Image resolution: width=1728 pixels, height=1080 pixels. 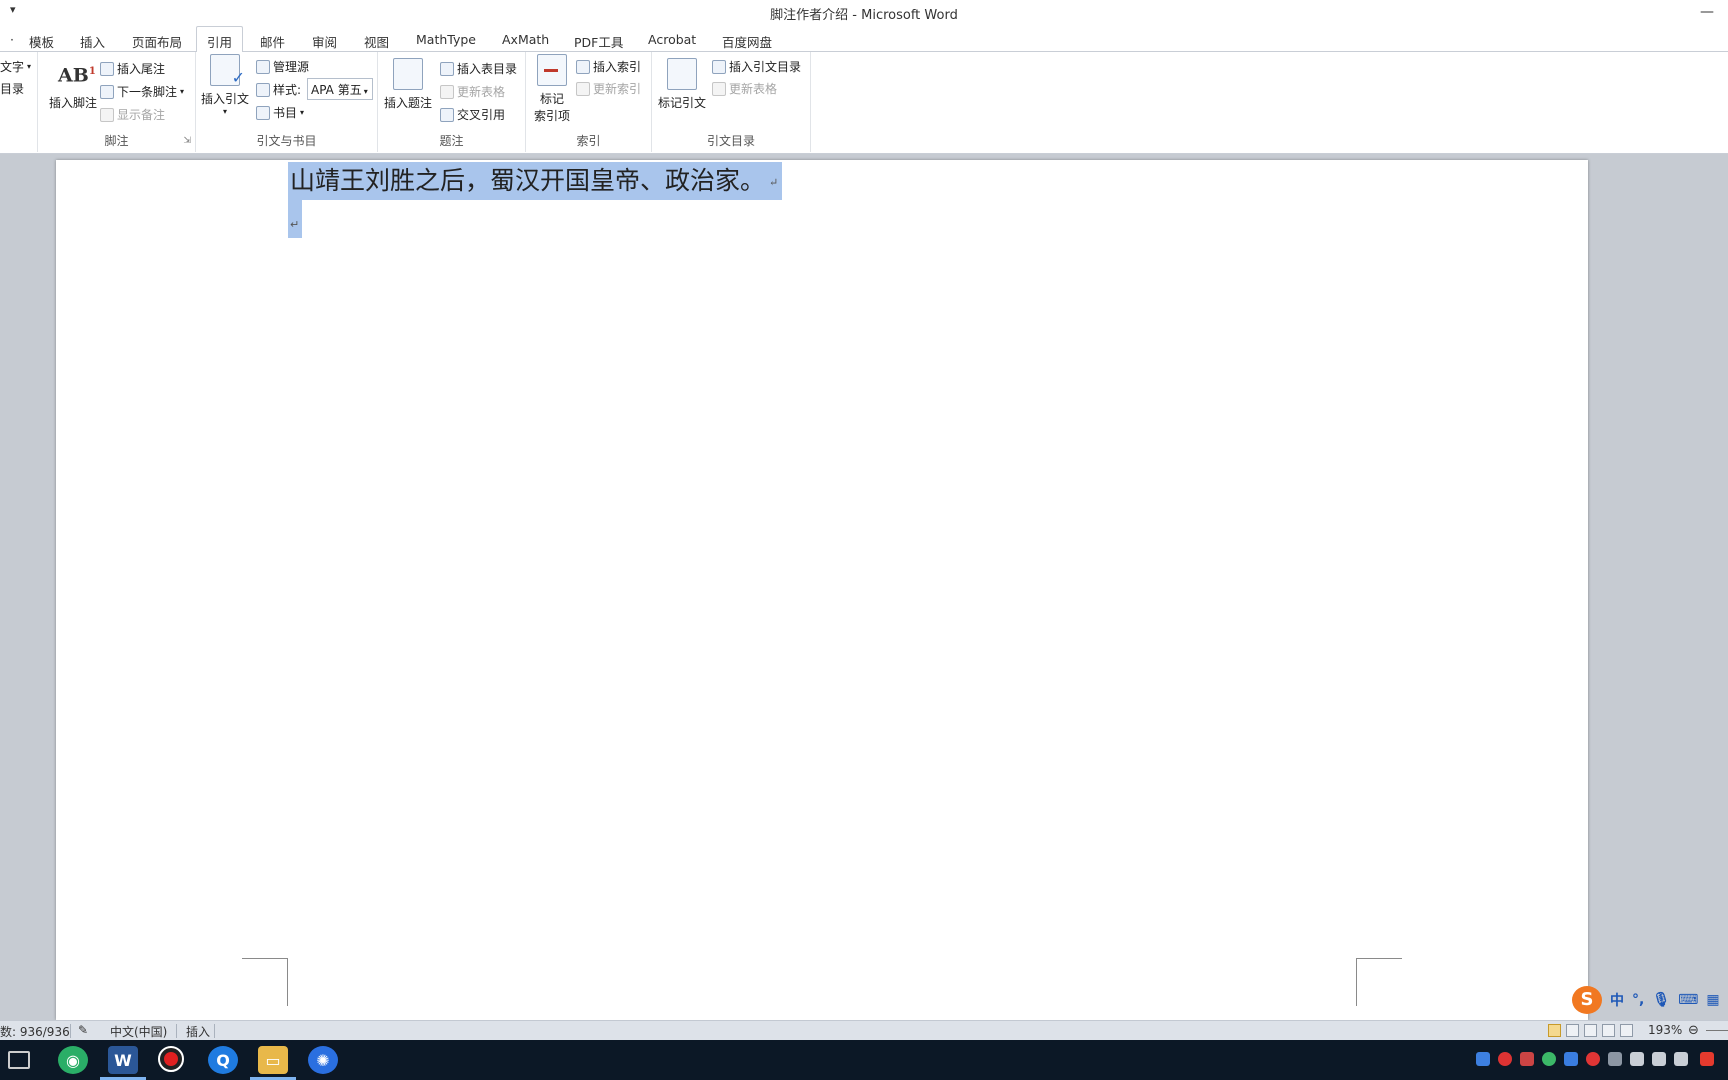 I want to click on insert-citation-button: ✓ 插入引文 ▾, so click(x=225, y=85).